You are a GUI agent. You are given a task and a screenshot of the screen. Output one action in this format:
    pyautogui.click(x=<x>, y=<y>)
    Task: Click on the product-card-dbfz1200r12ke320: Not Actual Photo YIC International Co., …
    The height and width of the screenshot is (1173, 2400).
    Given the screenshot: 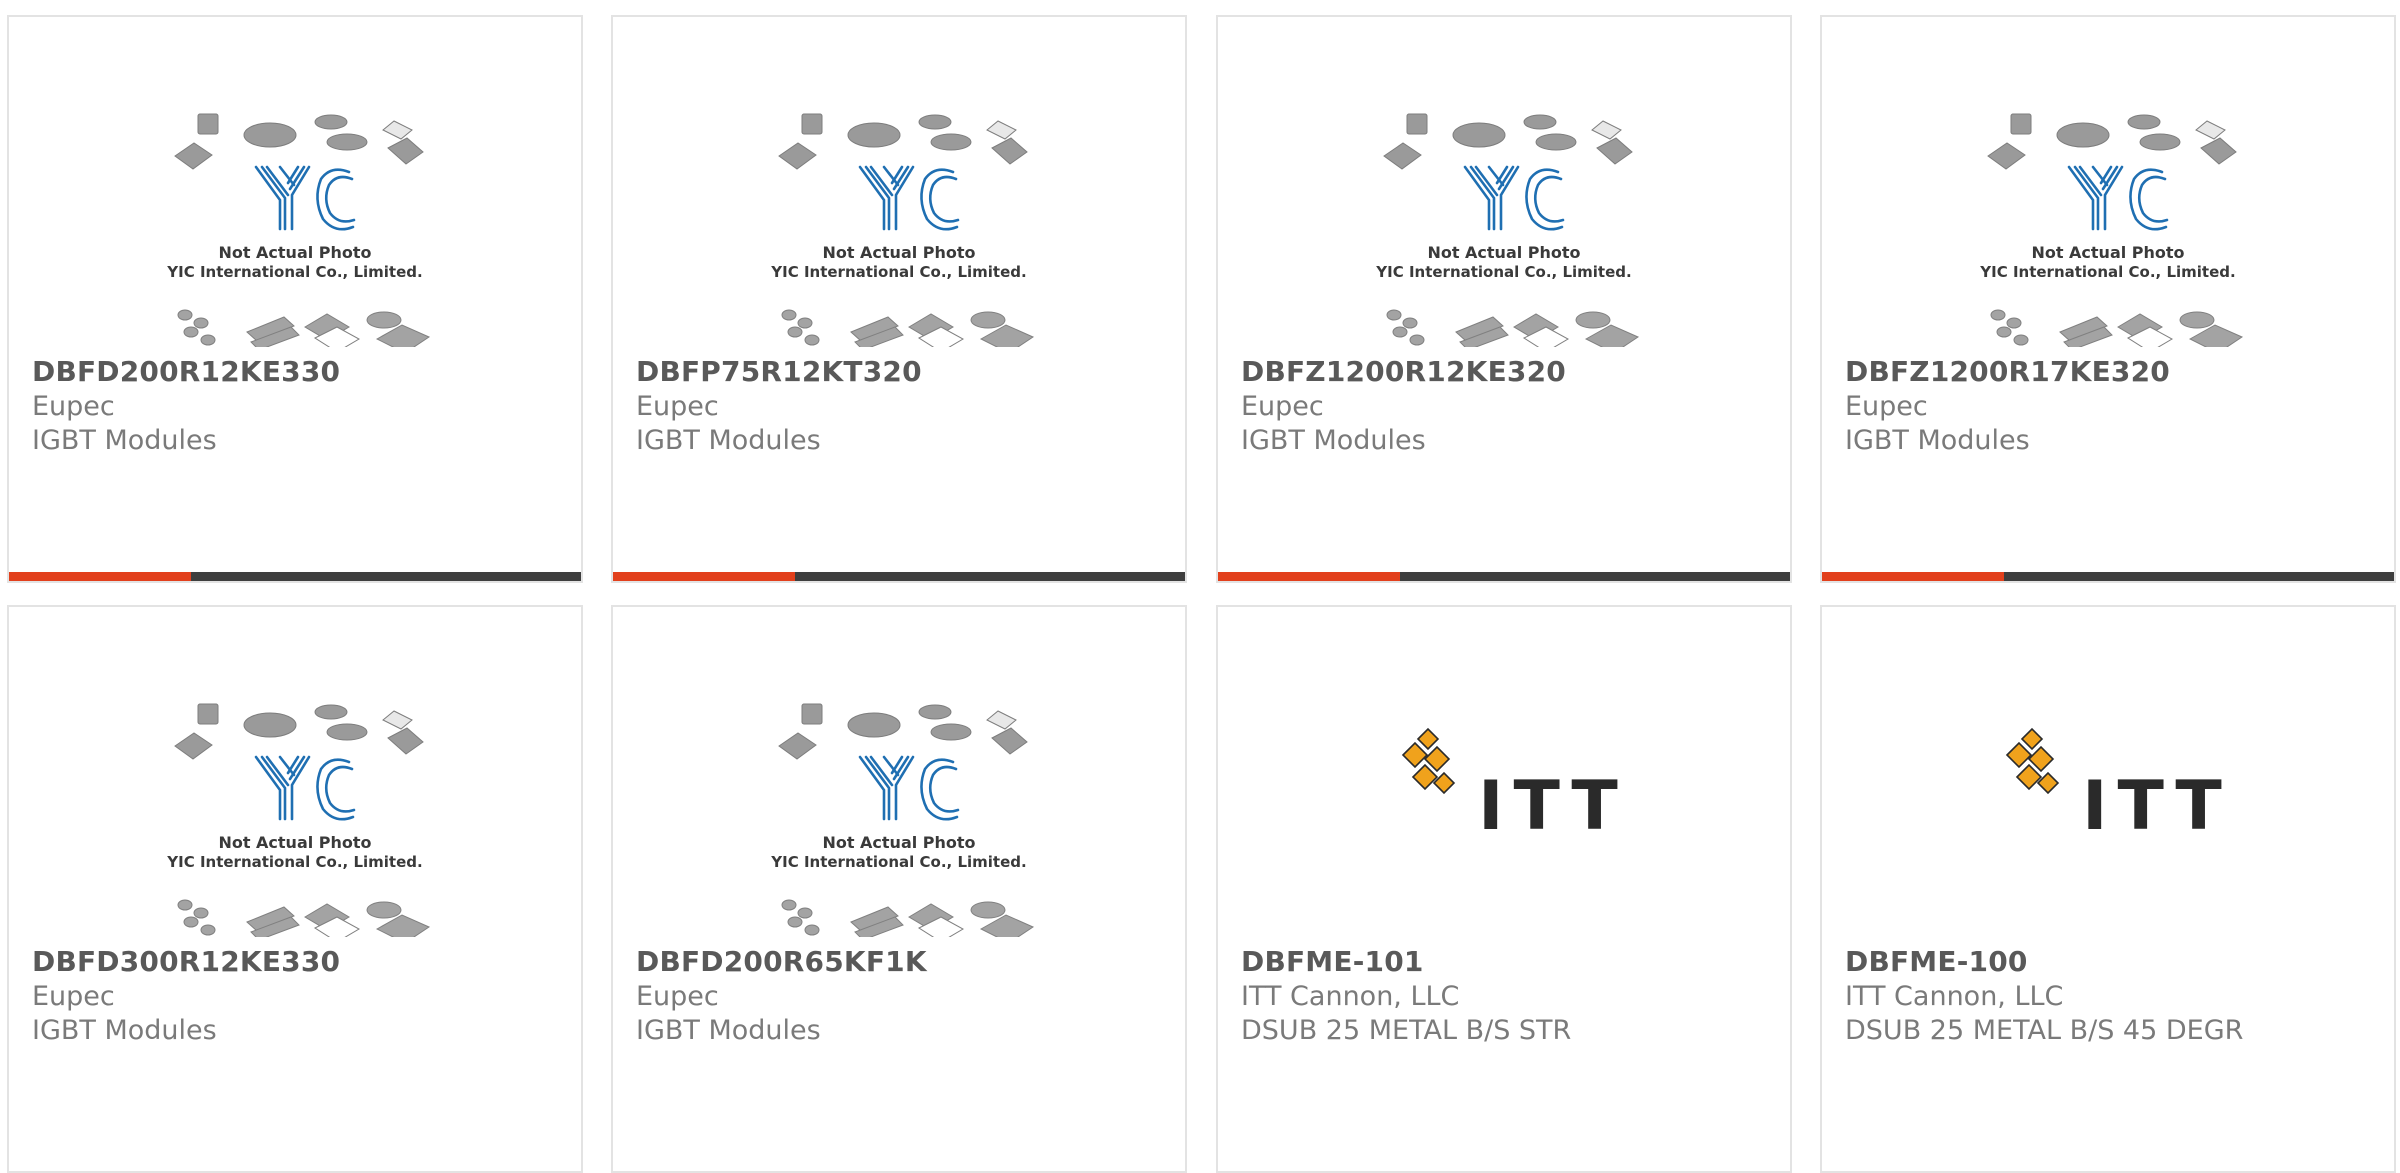 What is the action you would take?
    pyautogui.click(x=1504, y=299)
    